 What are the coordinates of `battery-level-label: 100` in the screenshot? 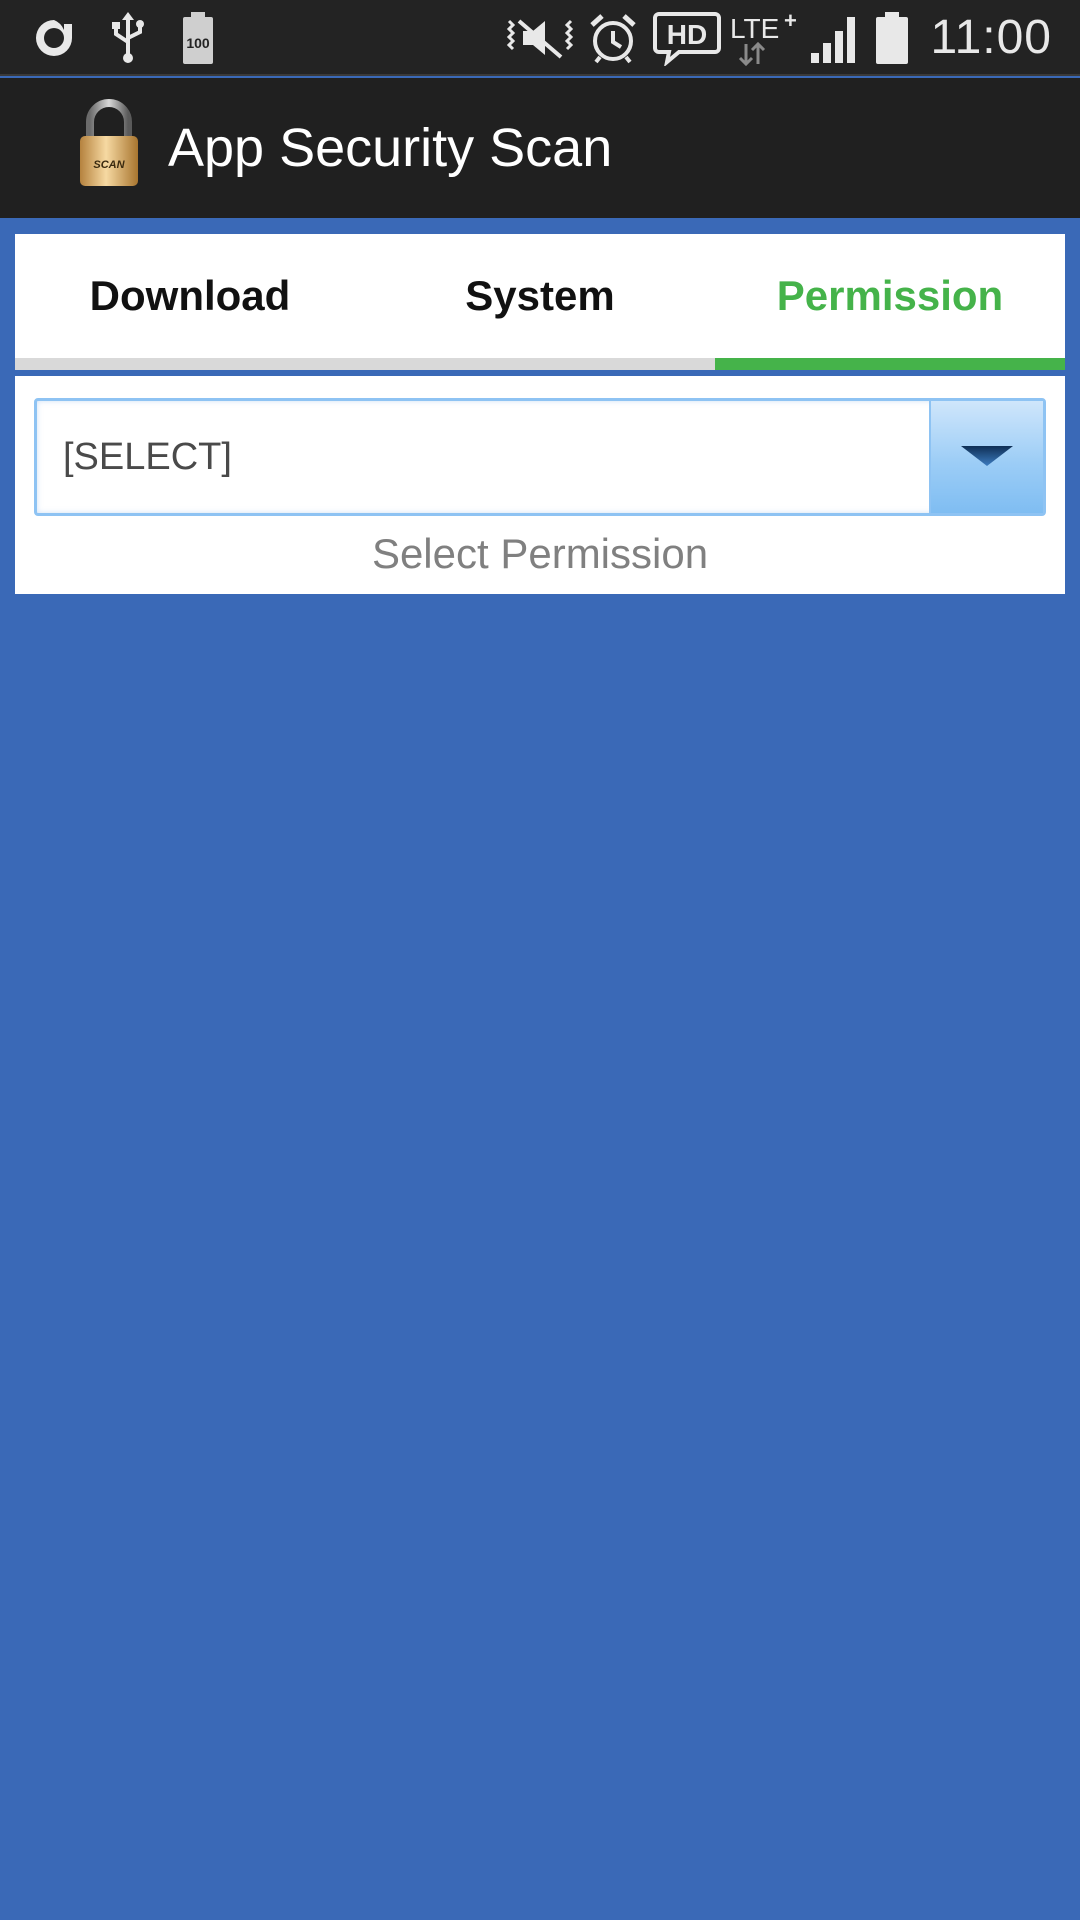 It's located at (198, 43).